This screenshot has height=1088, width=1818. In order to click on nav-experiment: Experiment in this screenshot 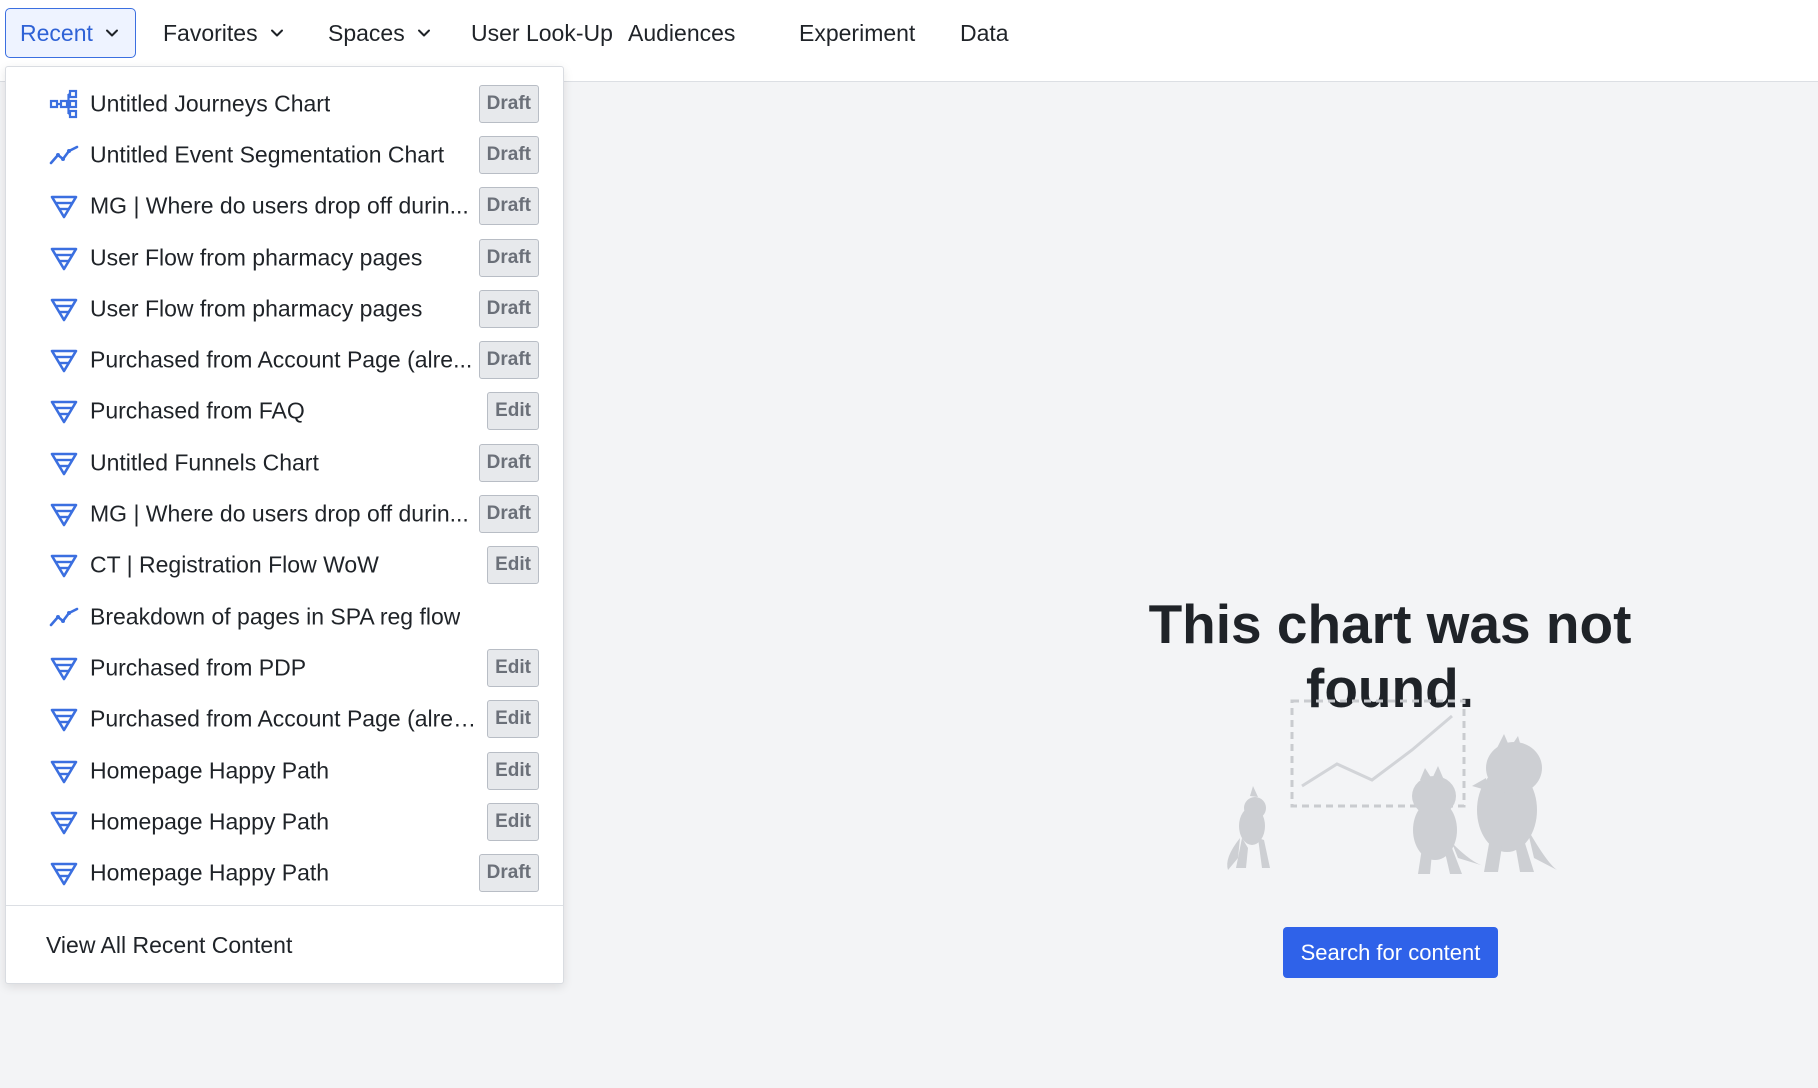, I will do `click(857, 33)`.